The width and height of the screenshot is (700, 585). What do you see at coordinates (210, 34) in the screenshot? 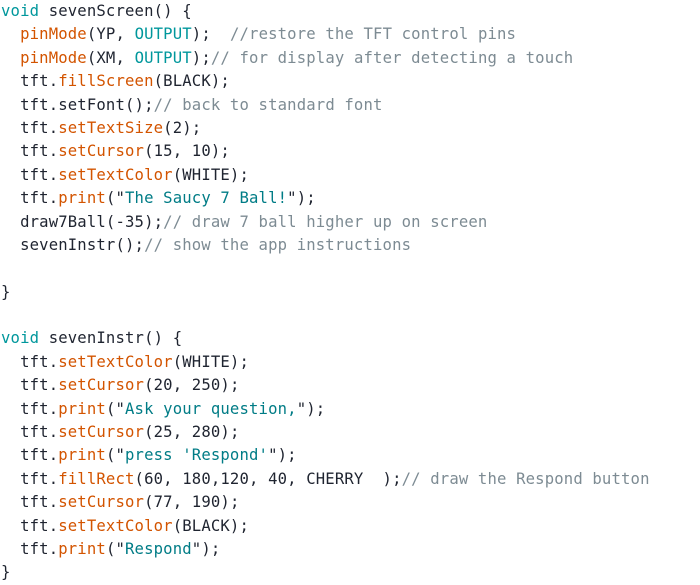
I see `code-token-plain: );` at bounding box center [210, 34].